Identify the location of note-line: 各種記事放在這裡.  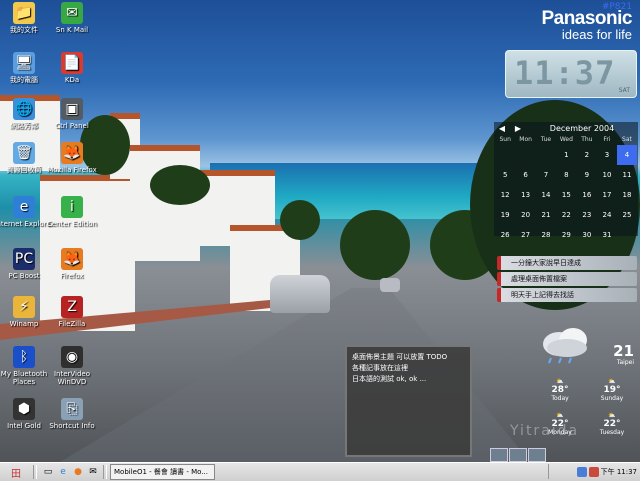
(380, 368).